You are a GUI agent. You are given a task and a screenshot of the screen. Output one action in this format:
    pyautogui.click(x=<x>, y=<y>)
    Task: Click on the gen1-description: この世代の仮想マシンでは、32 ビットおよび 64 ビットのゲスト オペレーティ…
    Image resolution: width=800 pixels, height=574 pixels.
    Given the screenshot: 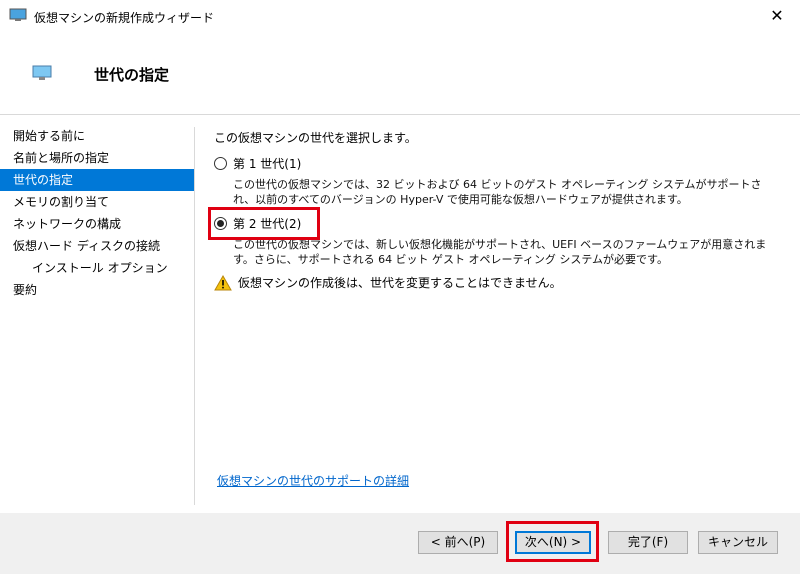 What is the action you would take?
    pyautogui.click(x=497, y=192)
    